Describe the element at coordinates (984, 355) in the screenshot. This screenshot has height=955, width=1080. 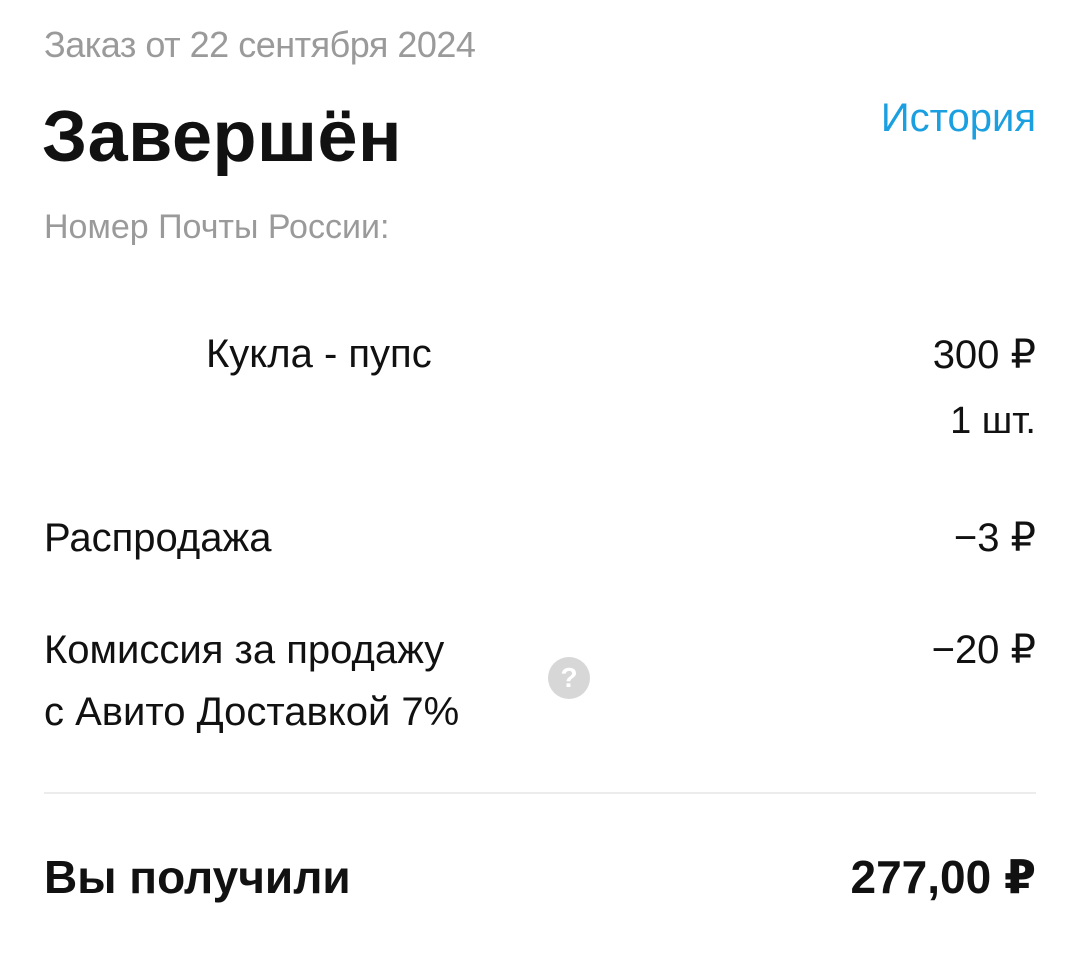
I see `item-price: 300 ₽` at that location.